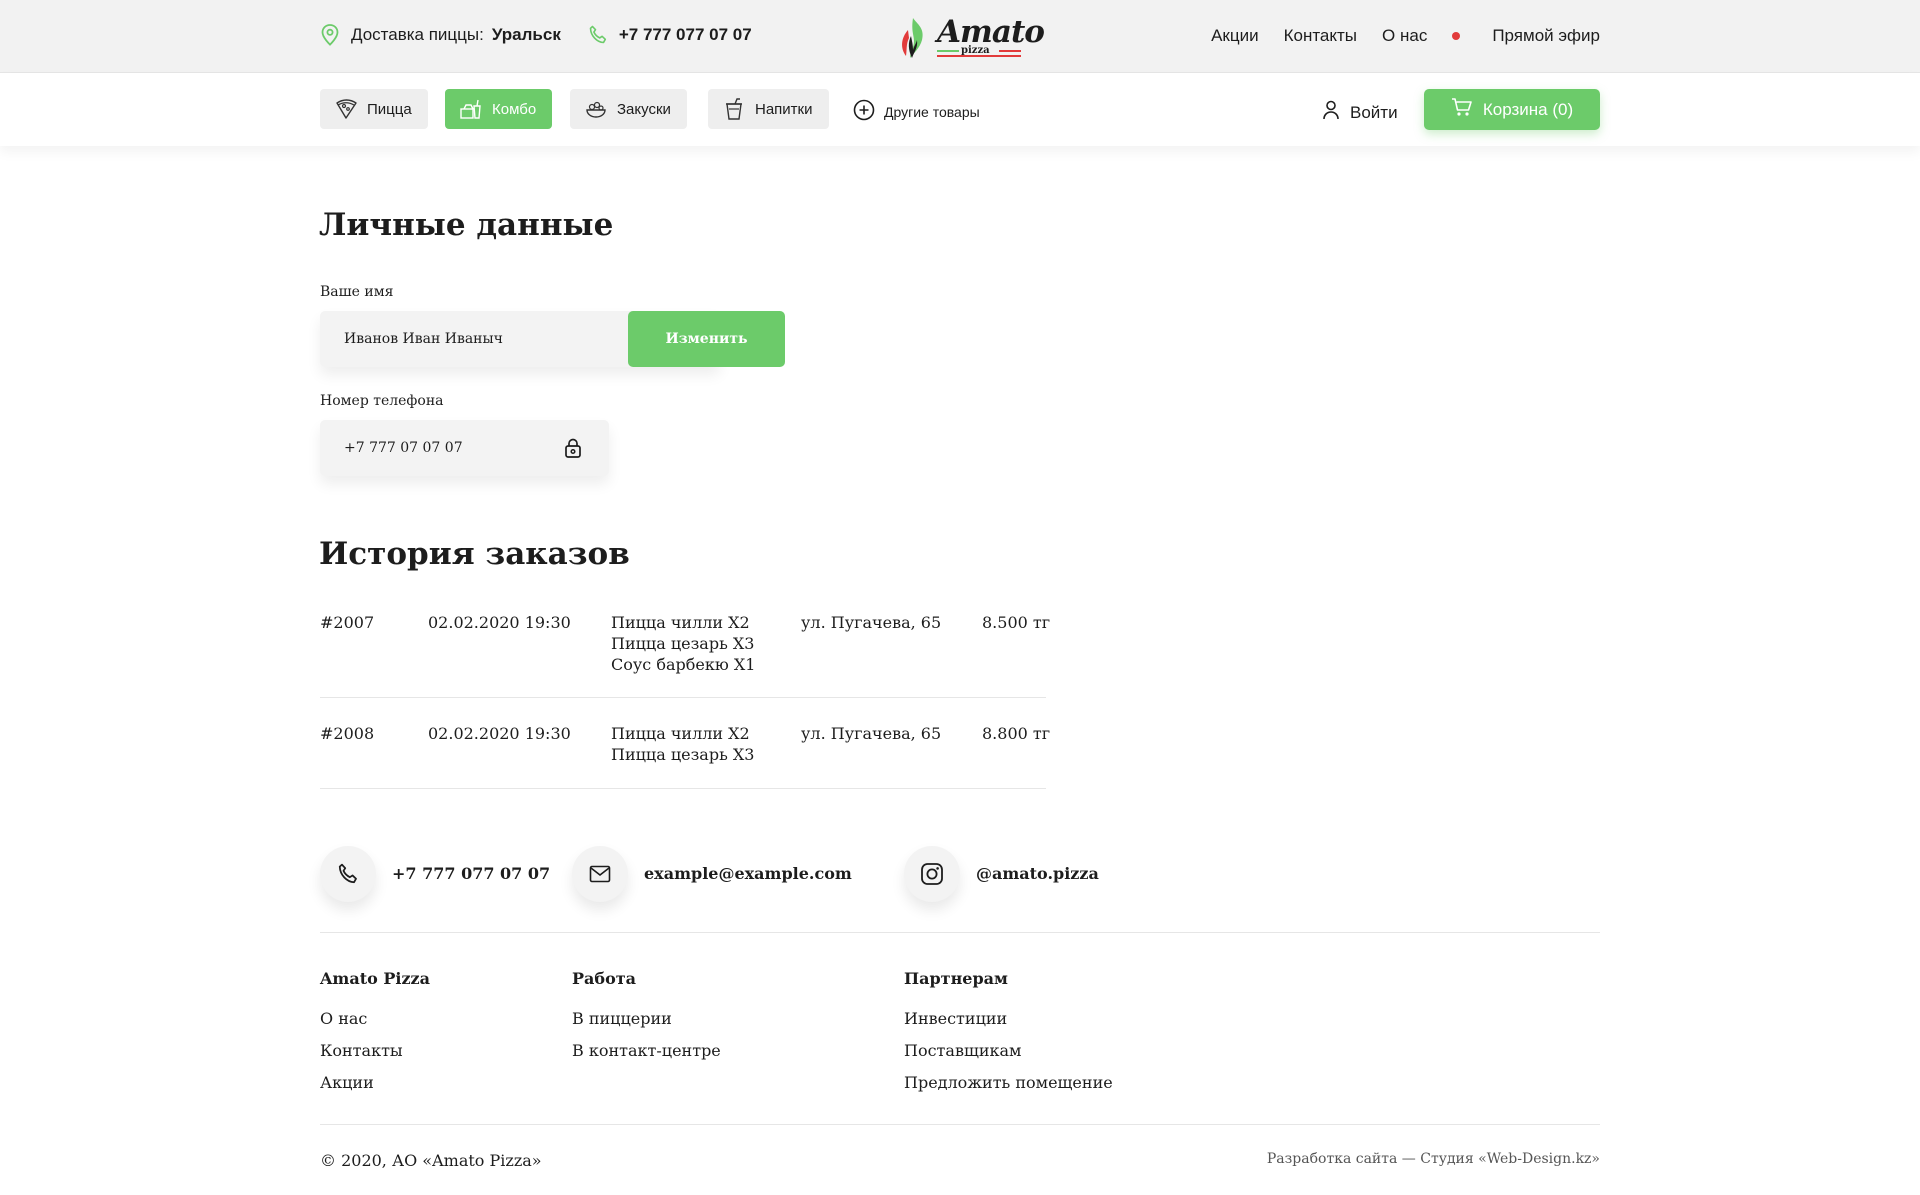  What do you see at coordinates (960, 1124) in the screenshot?
I see `footer-bottom-divider` at bounding box center [960, 1124].